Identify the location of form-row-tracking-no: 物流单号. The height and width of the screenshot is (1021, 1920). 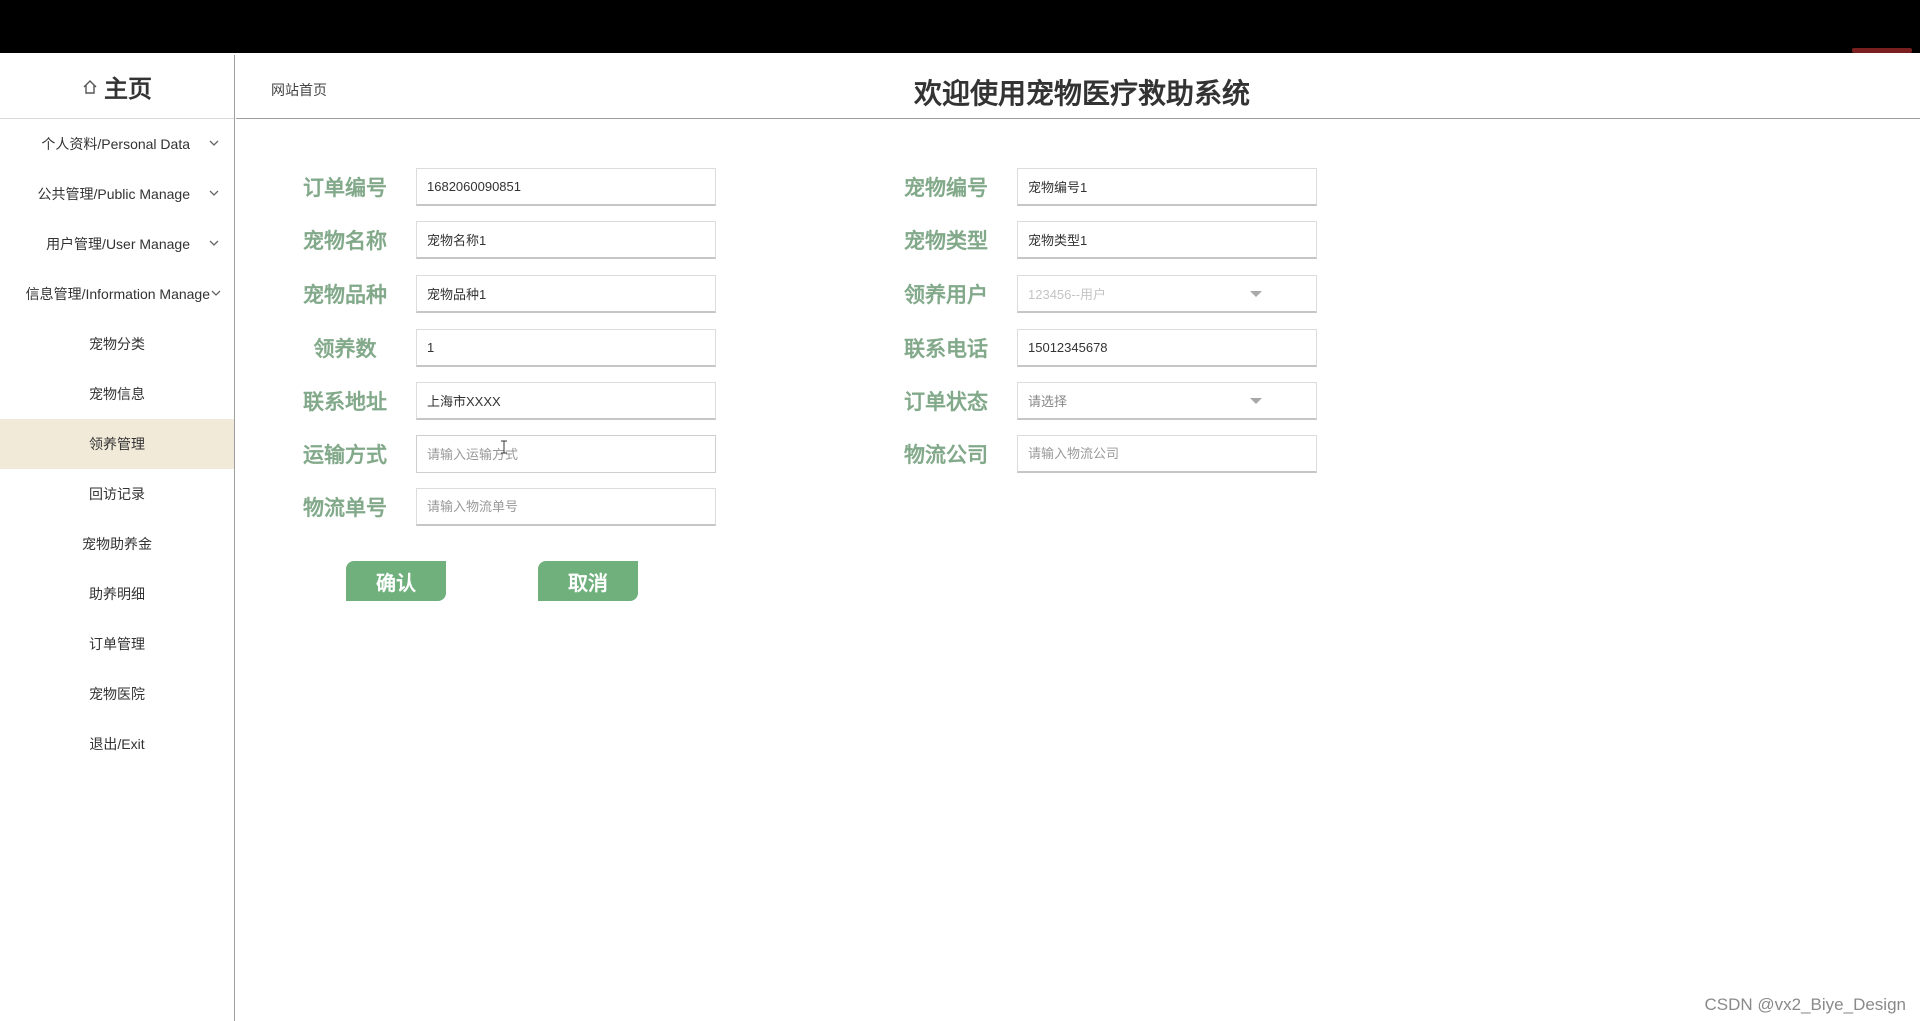
(500, 507).